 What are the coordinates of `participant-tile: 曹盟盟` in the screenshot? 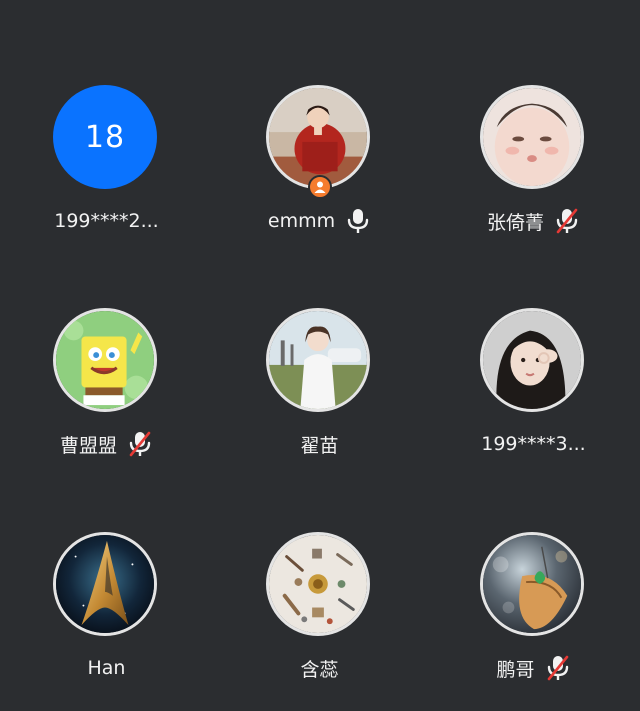 It's located at (106, 340).